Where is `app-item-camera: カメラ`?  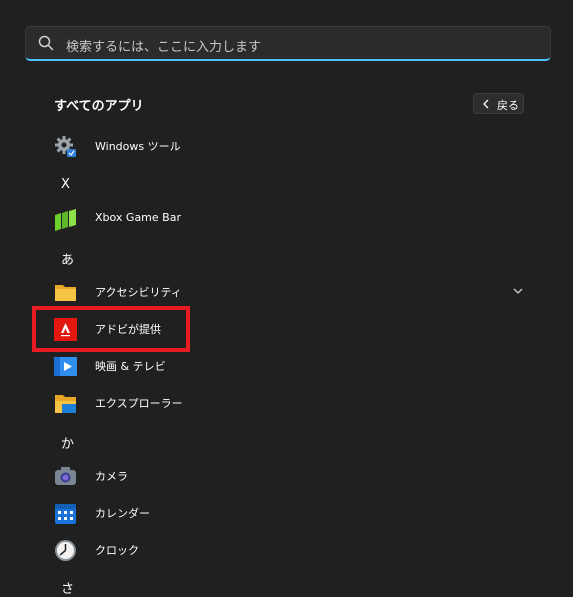 app-item-camera: カメラ is located at coordinates (286, 476).